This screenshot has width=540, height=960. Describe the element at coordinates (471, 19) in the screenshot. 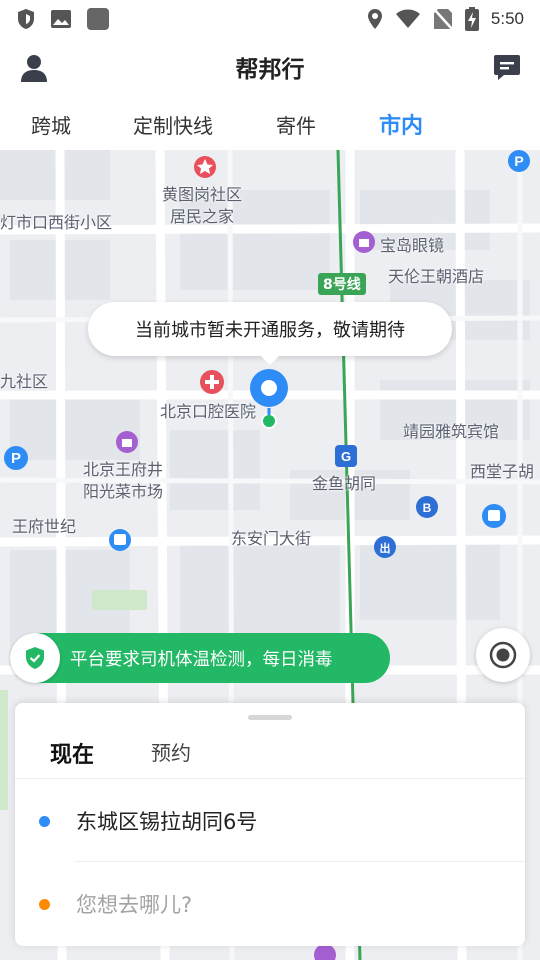

I see `battery-charging-icon` at that location.